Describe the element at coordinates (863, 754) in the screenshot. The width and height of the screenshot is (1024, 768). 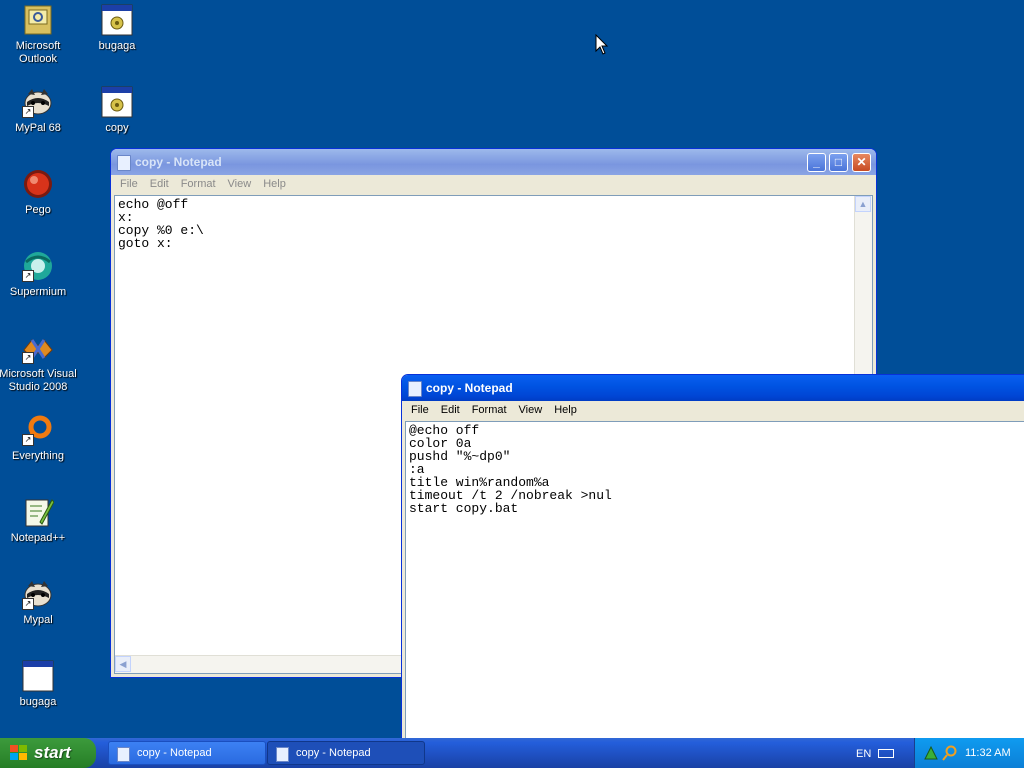
I see `language-indicator: EN` at that location.